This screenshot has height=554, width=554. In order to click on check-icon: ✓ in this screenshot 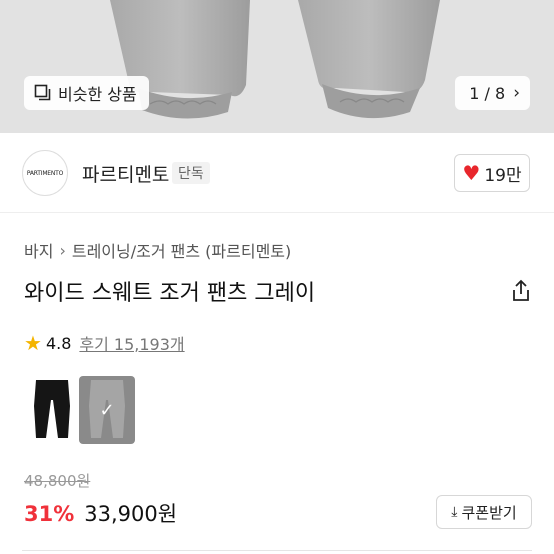, I will do `click(107, 410)`.